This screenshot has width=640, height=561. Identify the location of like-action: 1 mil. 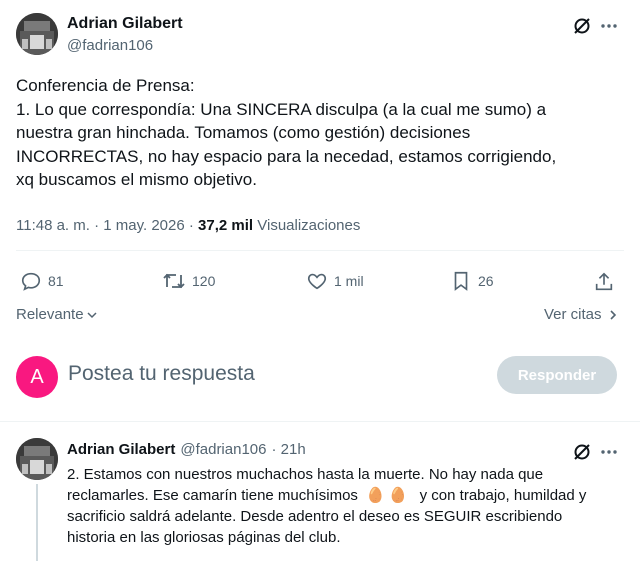
(335, 281).